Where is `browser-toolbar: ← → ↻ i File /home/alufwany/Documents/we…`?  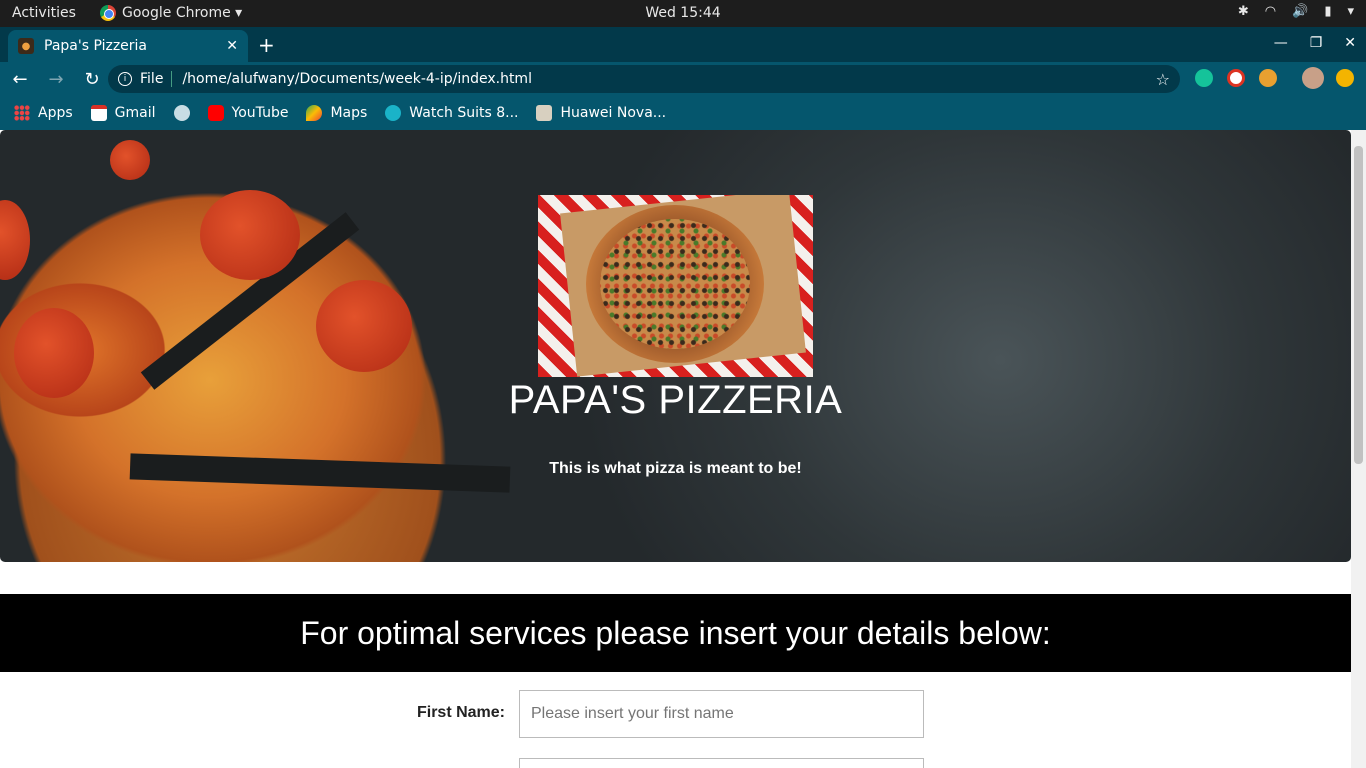
browser-toolbar: ← → ↻ i File /home/alufwany/Documents/we… is located at coordinates (683, 79).